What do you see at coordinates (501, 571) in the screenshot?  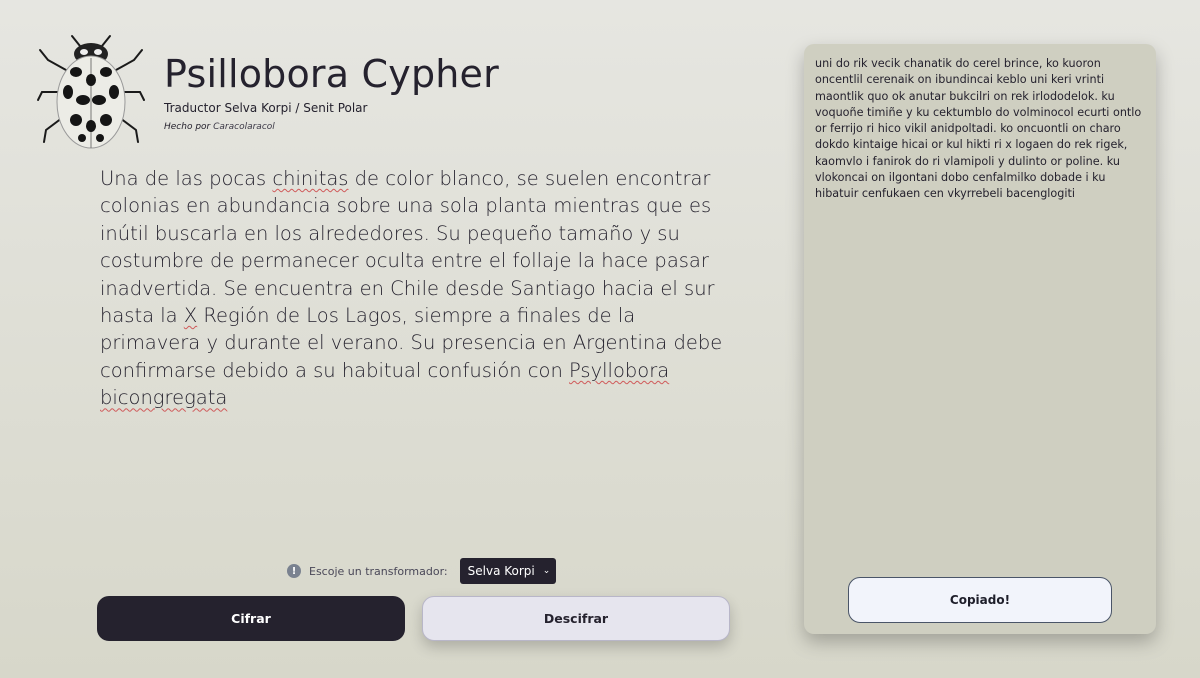 I see `transformer-select-value: Selva Korpi` at bounding box center [501, 571].